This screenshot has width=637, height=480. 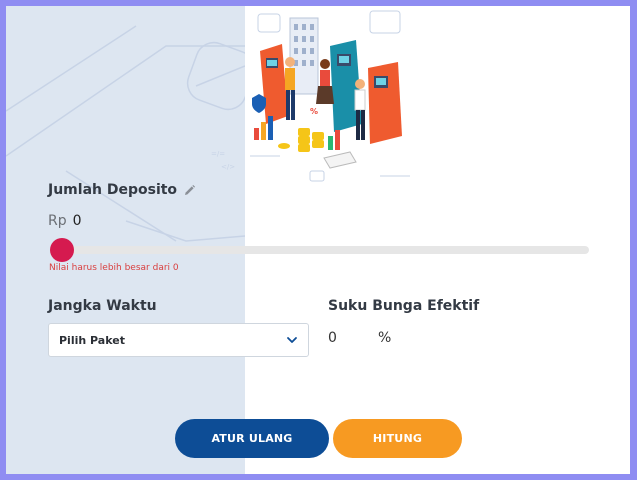 What do you see at coordinates (114, 268) in the screenshot?
I see `validation-error: Nilai harus lebih besar dari 0` at bounding box center [114, 268].